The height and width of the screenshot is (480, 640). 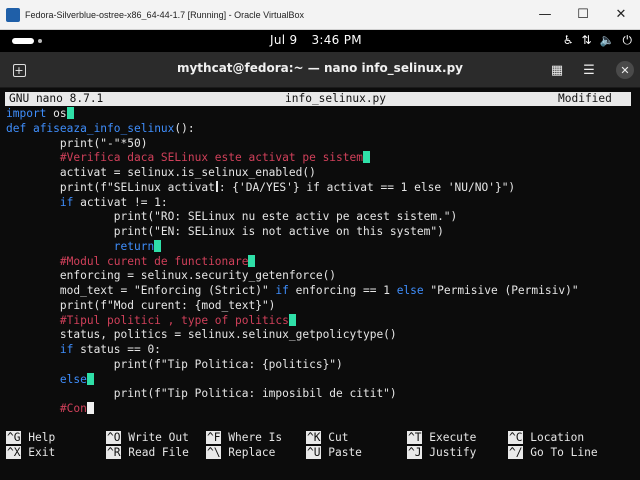 What do you see at coordinates (336, 40) in the screenshot?
I see `clock-time: 3:46 PM` at bounding box center [336, 40].